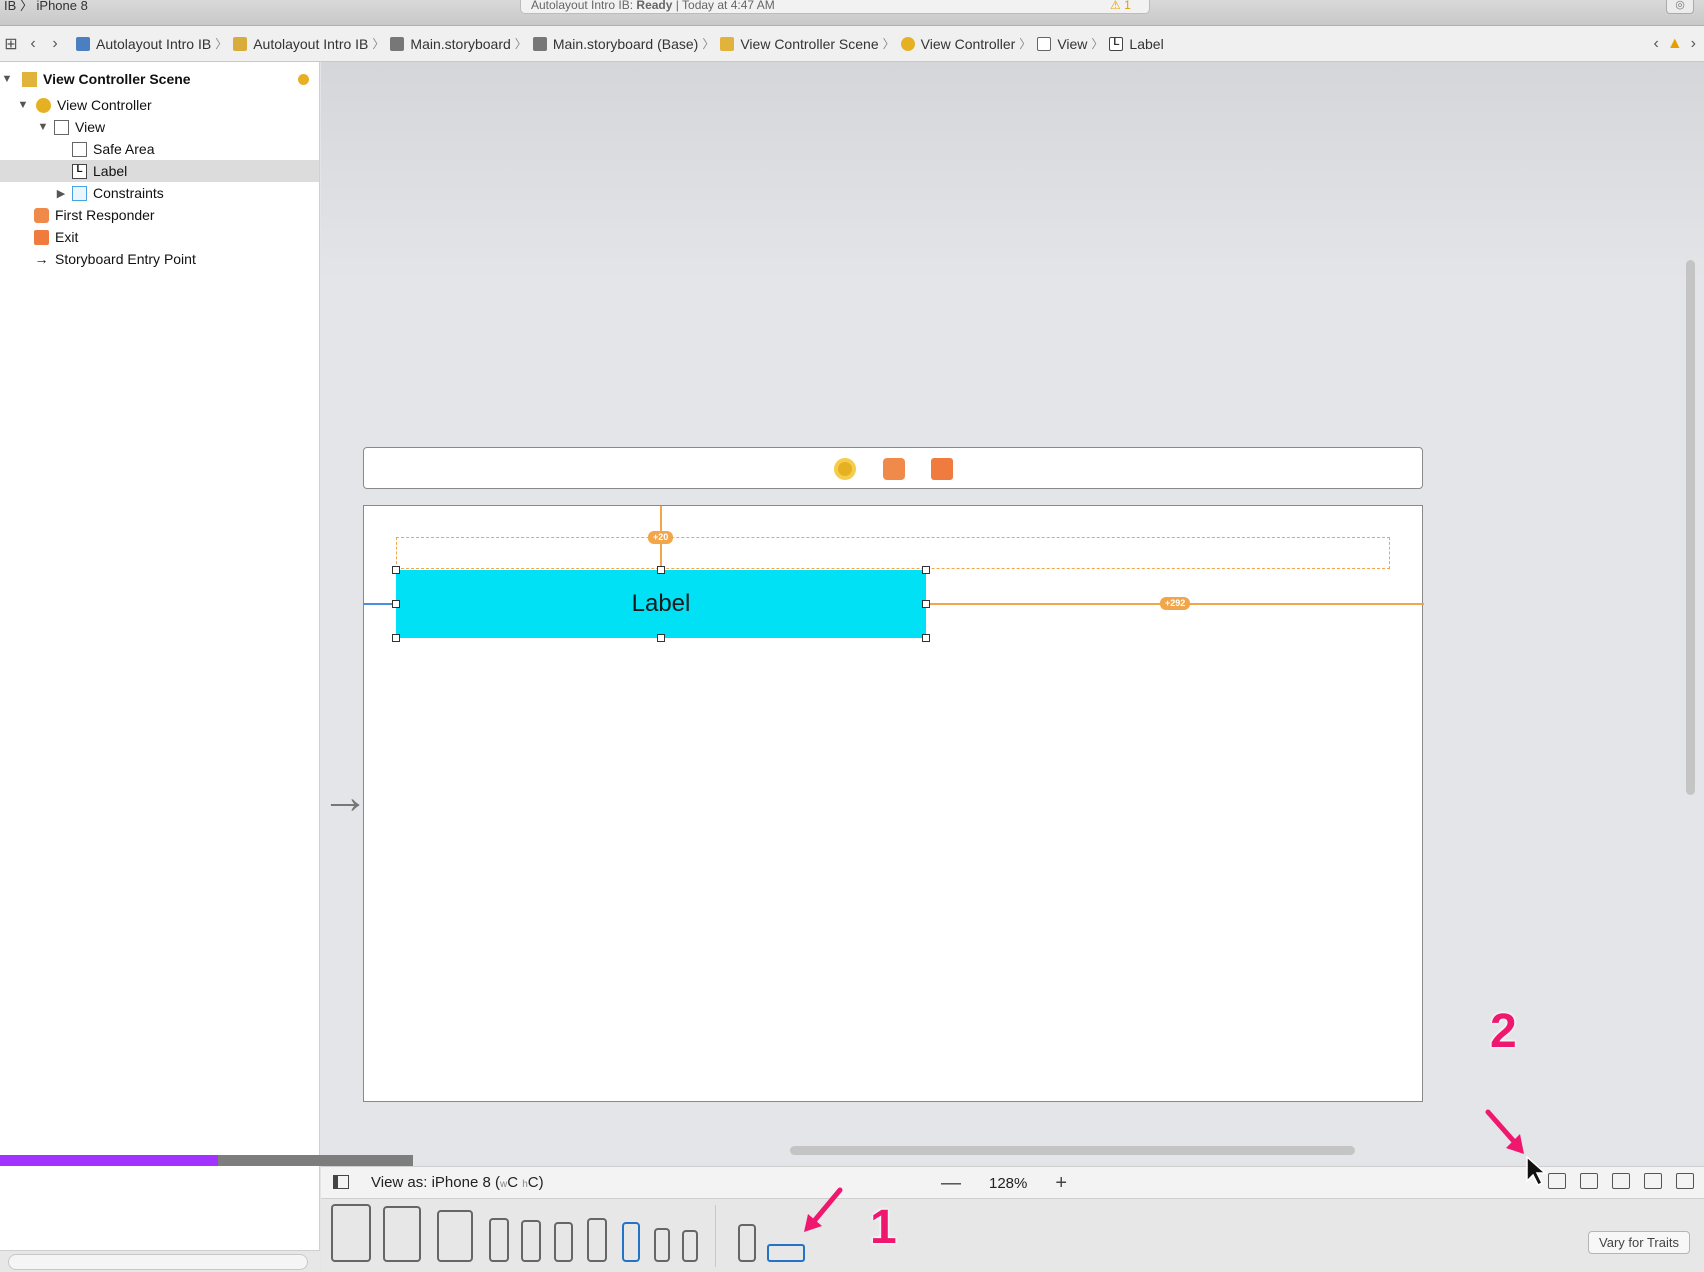 Image resolution: width=1704 pixels, height=1272 pixels. I want to click on update-frames-icon, so click(1557, 1181).